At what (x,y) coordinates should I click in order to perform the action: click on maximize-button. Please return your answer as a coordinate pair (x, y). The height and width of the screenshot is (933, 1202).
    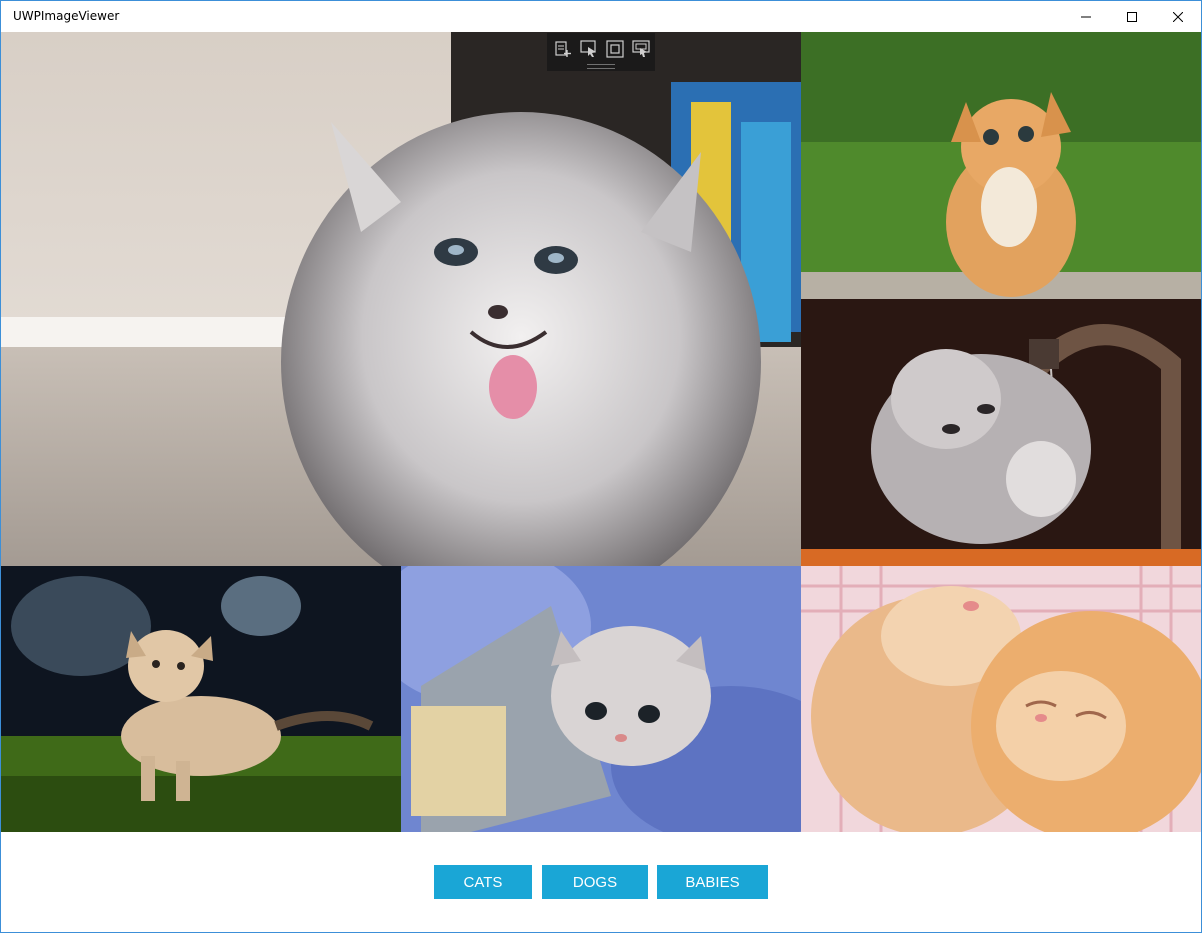
    Looking at the image, I should click on (1132, 16).